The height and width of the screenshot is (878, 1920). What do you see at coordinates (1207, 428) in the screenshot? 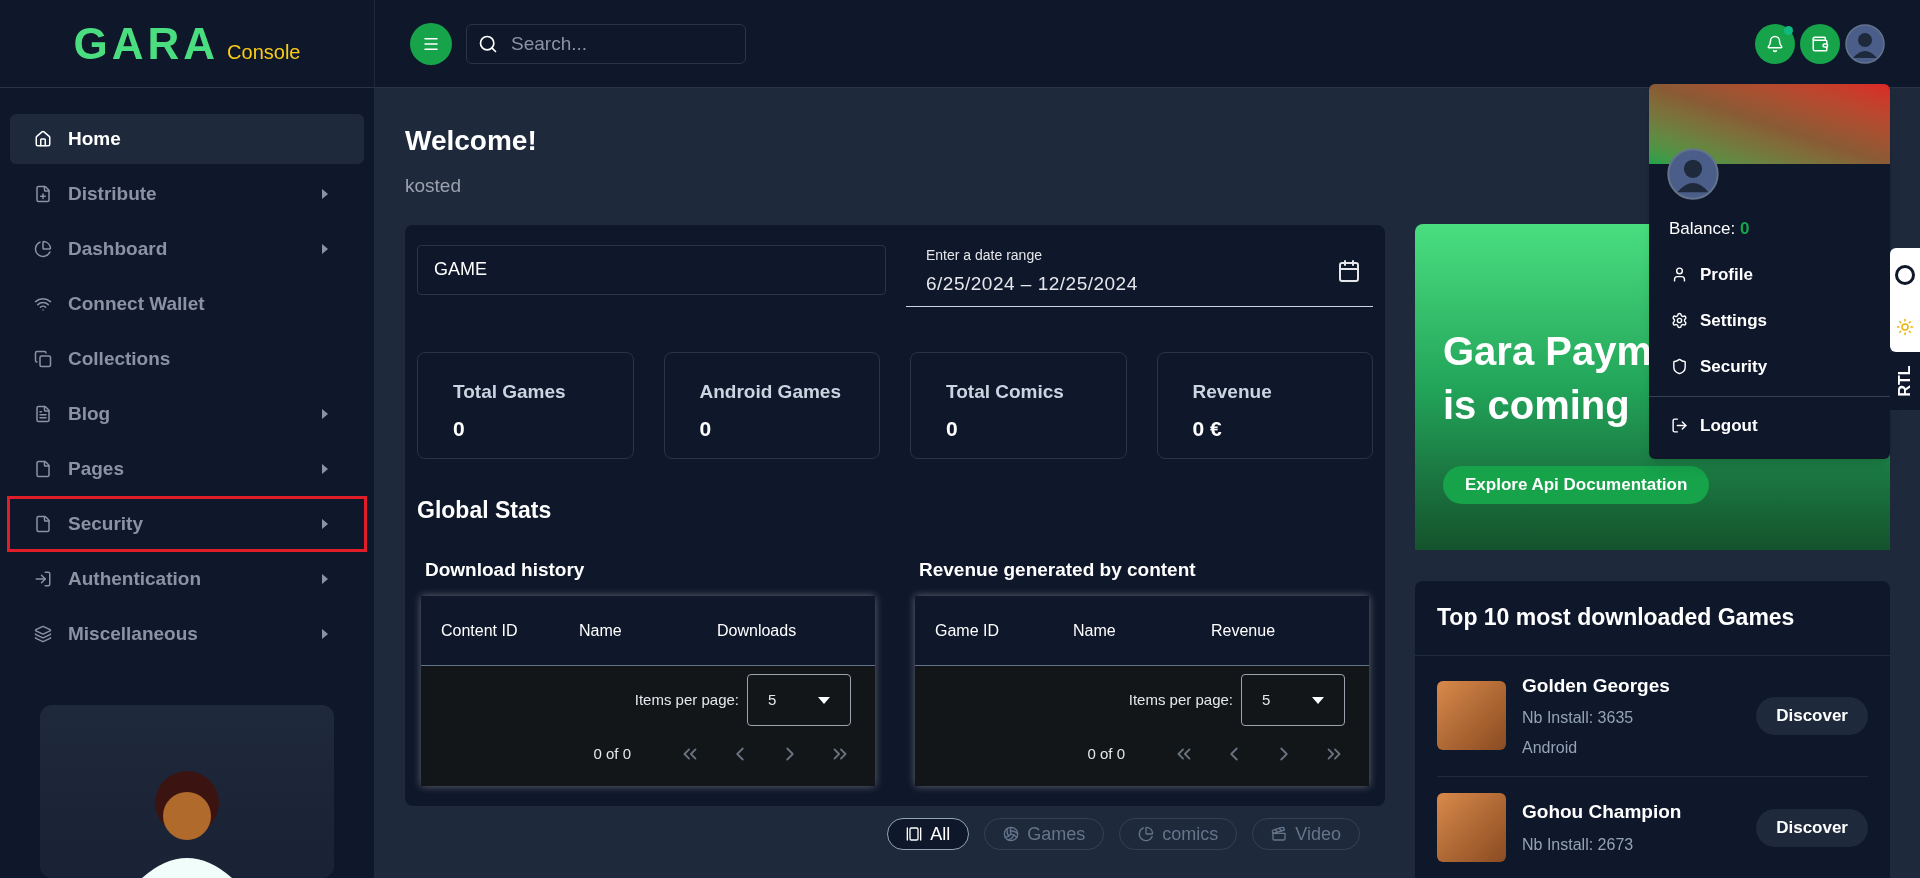
I see `stat-value: 0 €` at bounding box center [1207, 428].